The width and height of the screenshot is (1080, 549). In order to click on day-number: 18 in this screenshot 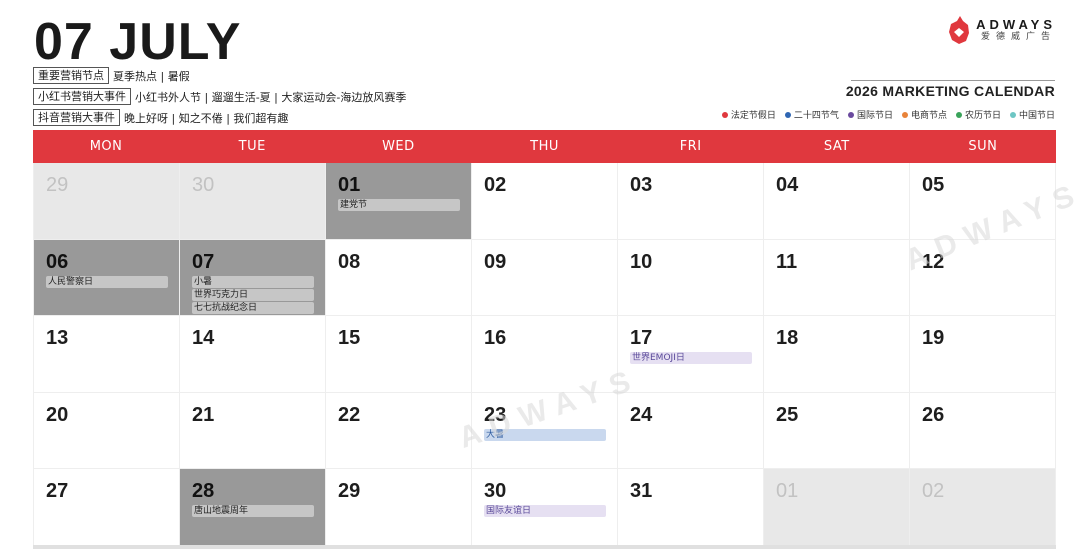, I will do `click(787, 338)`.